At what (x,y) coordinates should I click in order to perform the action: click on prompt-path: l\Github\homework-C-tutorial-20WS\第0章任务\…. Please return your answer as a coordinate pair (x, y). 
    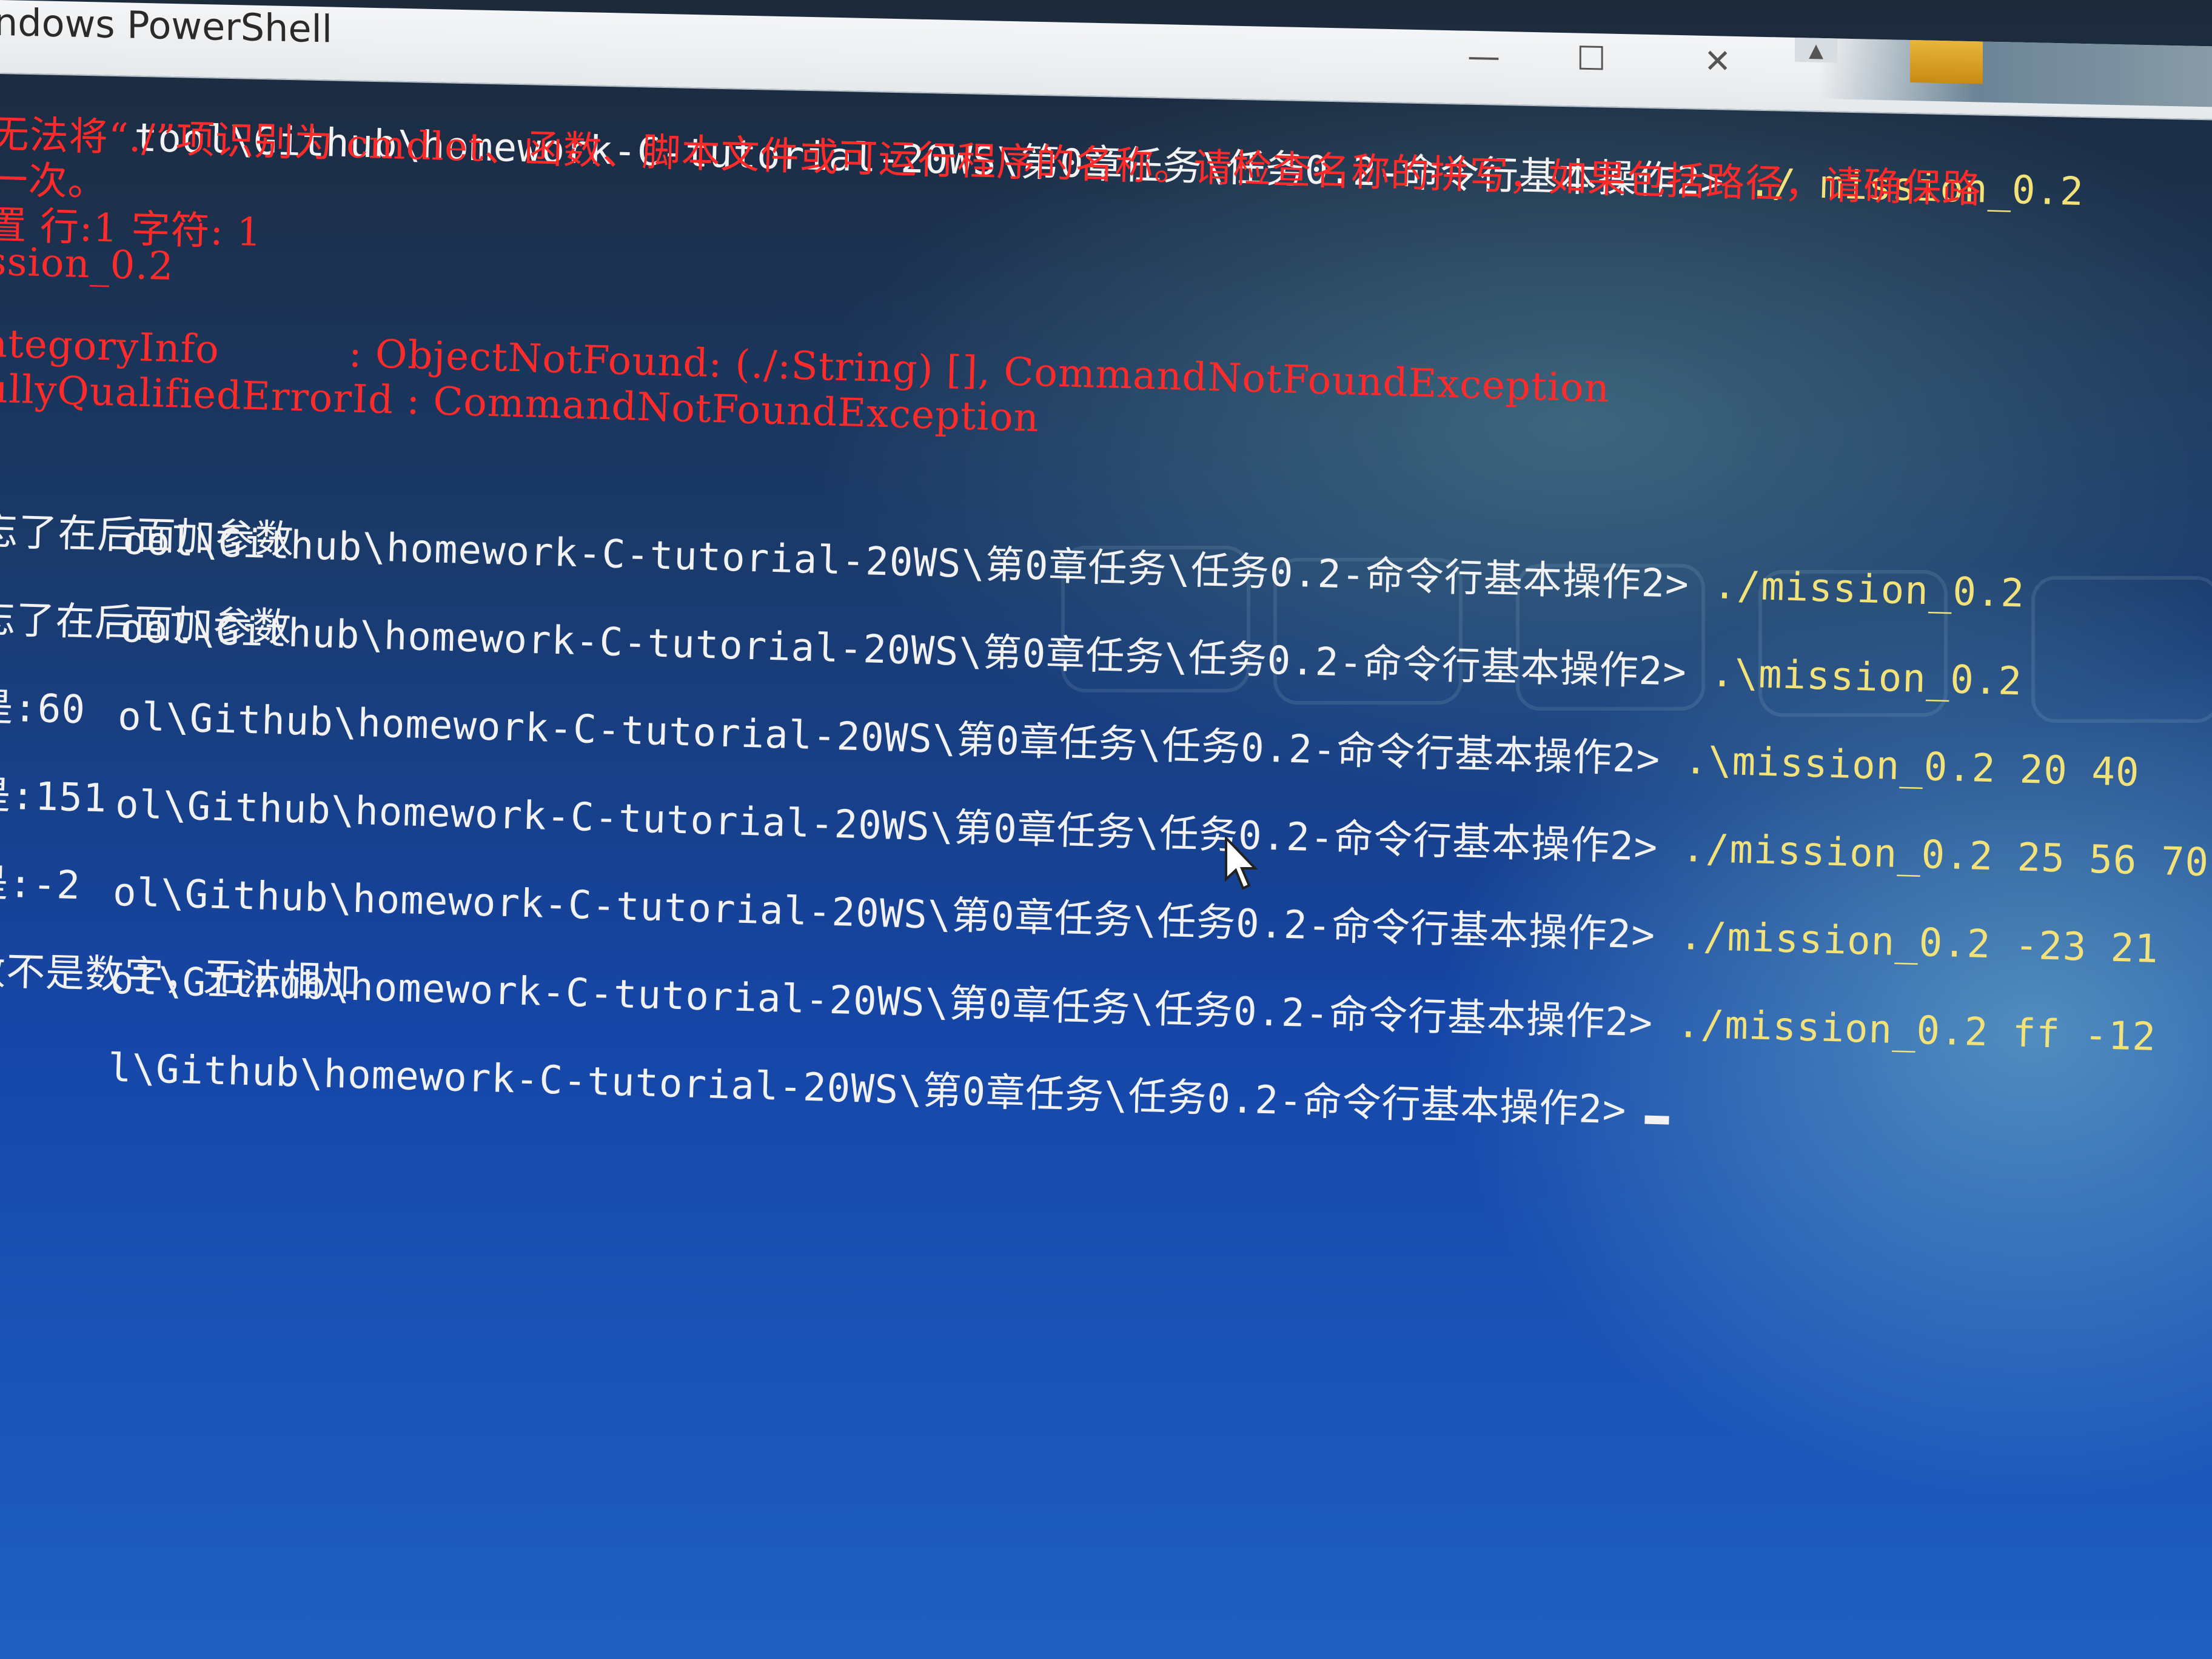
    Looking at the image, I should click on (867, 1089).